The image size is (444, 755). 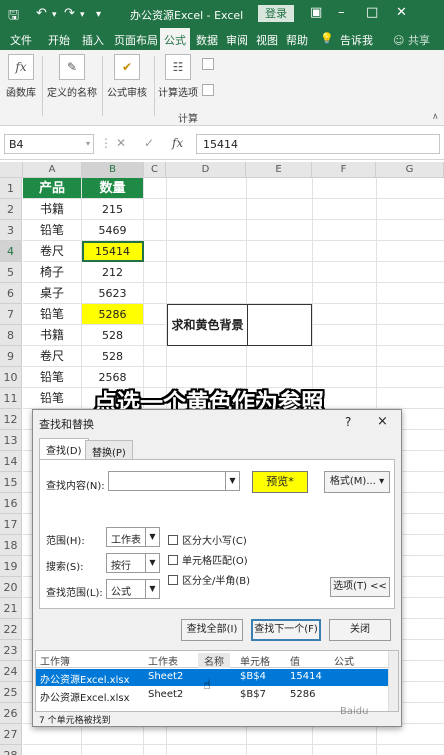 I want to click on row-header: 6, so click(x=11, y=293).